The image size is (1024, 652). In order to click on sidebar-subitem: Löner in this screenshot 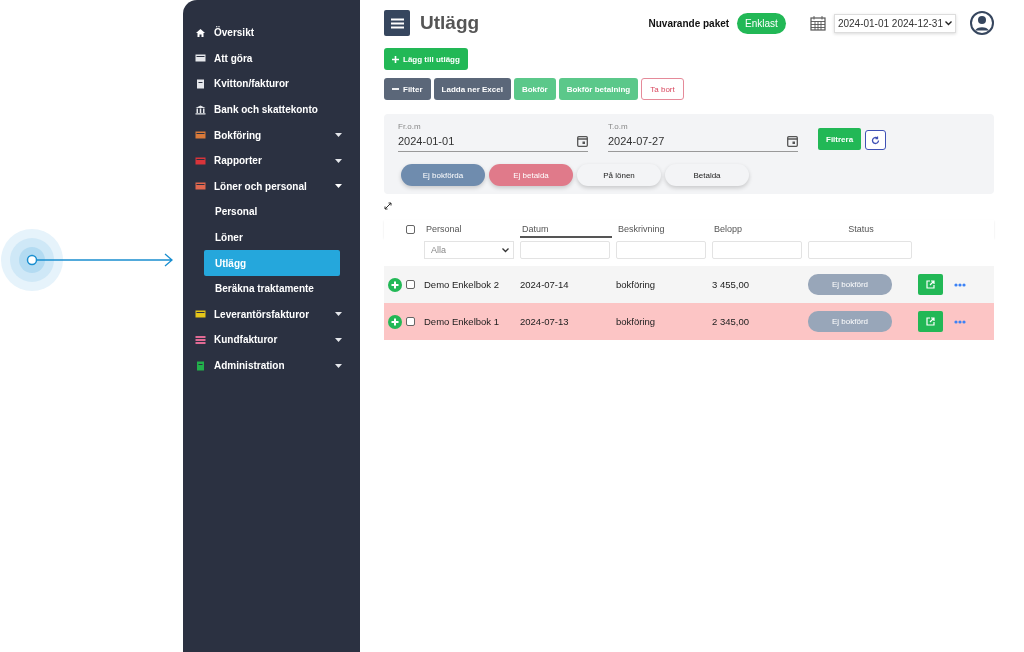, I will do `click(272, 237)`.